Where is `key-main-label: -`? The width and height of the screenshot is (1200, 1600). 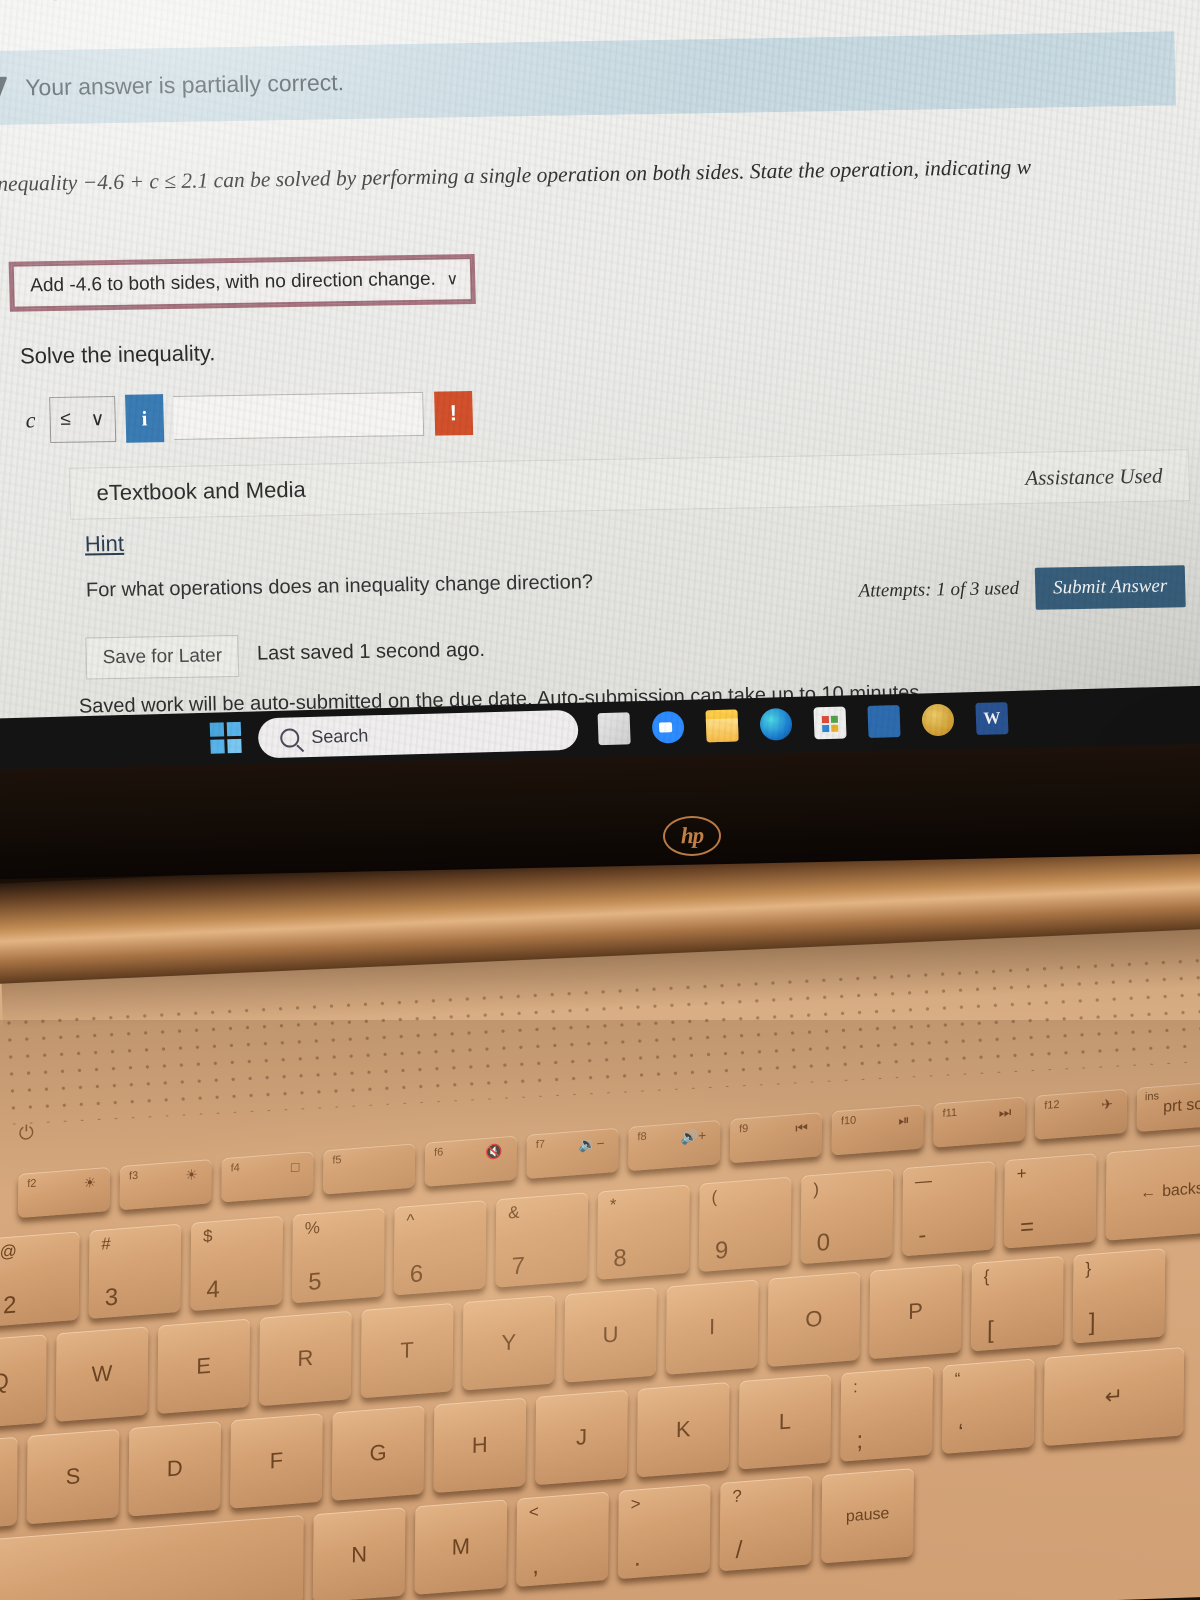
key-main-label: - is located at coordinates (922, 1235).